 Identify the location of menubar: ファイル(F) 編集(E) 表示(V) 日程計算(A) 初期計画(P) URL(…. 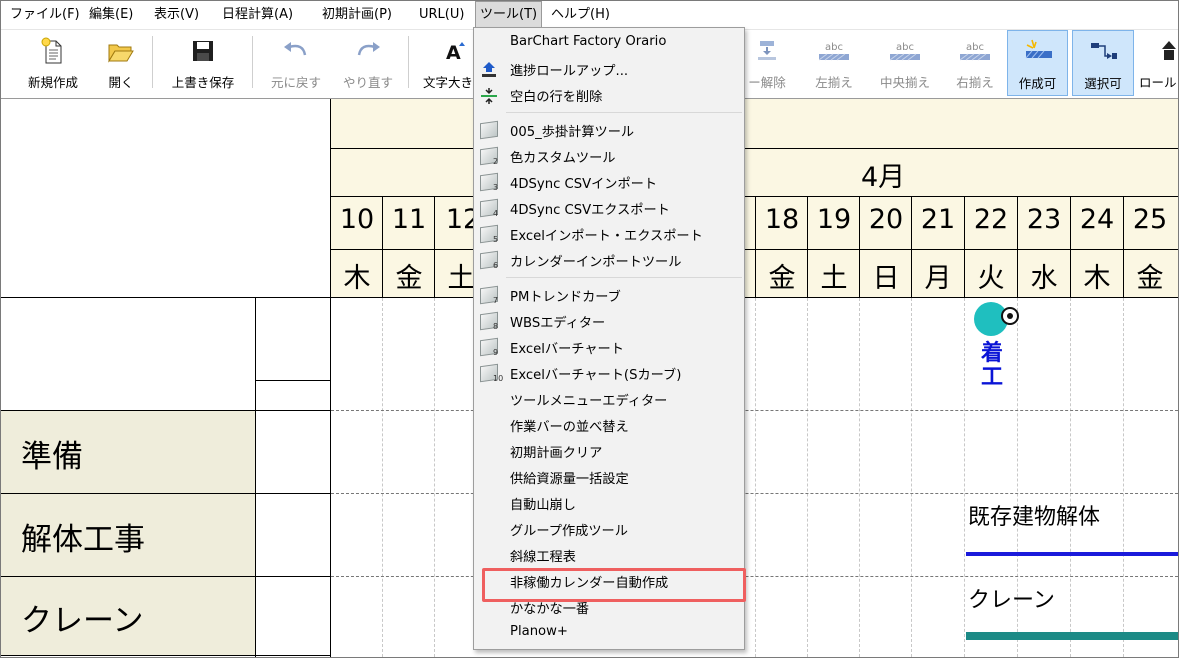
(589, 15).